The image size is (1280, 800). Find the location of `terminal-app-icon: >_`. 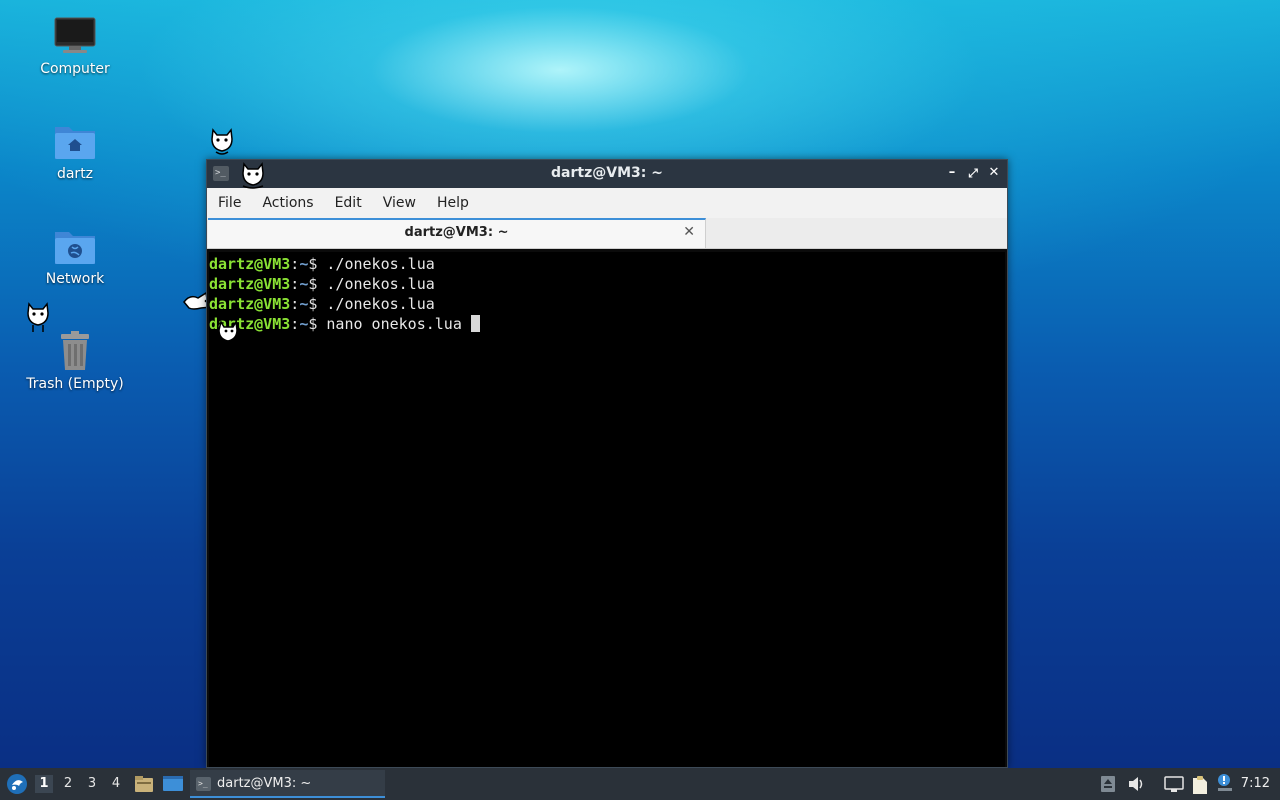

terminal-app-icon: >_ is located at coordinates (203, 784).